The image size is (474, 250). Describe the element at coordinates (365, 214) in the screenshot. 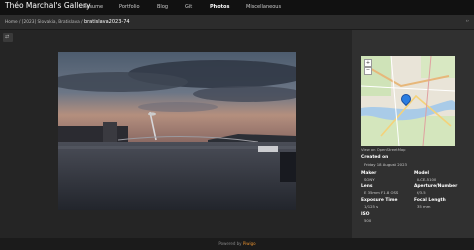

I see `iso-label: ISO` at that location.